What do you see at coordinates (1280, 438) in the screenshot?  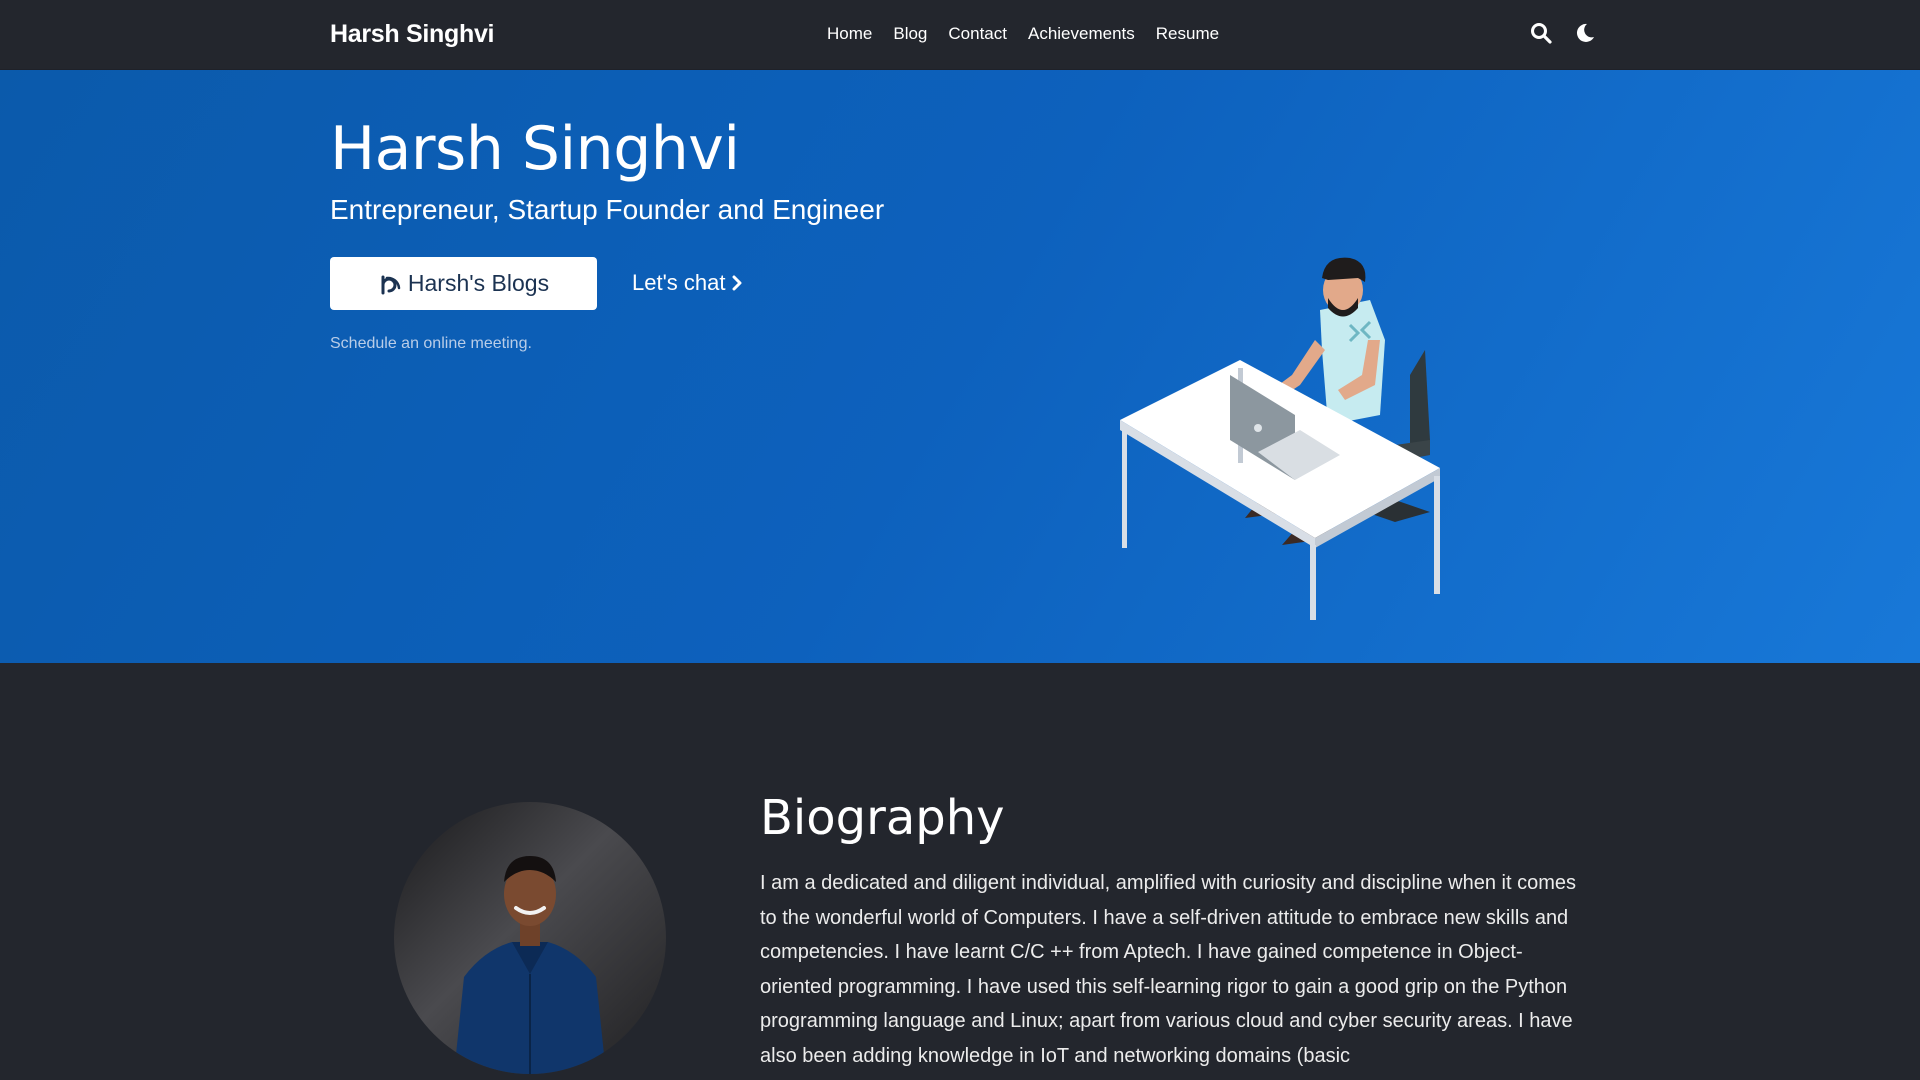 I see `developer-illustration` at bounding box center [1280, 438].